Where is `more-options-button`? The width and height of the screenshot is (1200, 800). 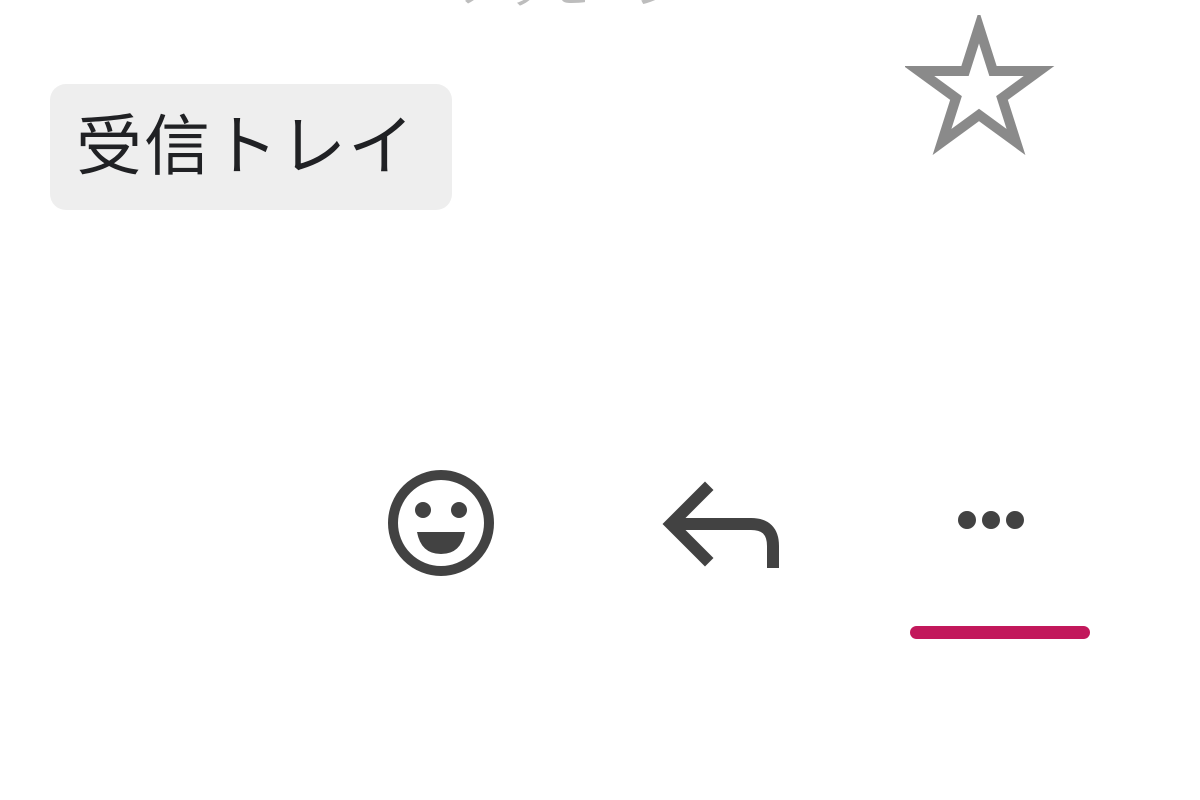
more-options-button is located at coordinates (991, 520).